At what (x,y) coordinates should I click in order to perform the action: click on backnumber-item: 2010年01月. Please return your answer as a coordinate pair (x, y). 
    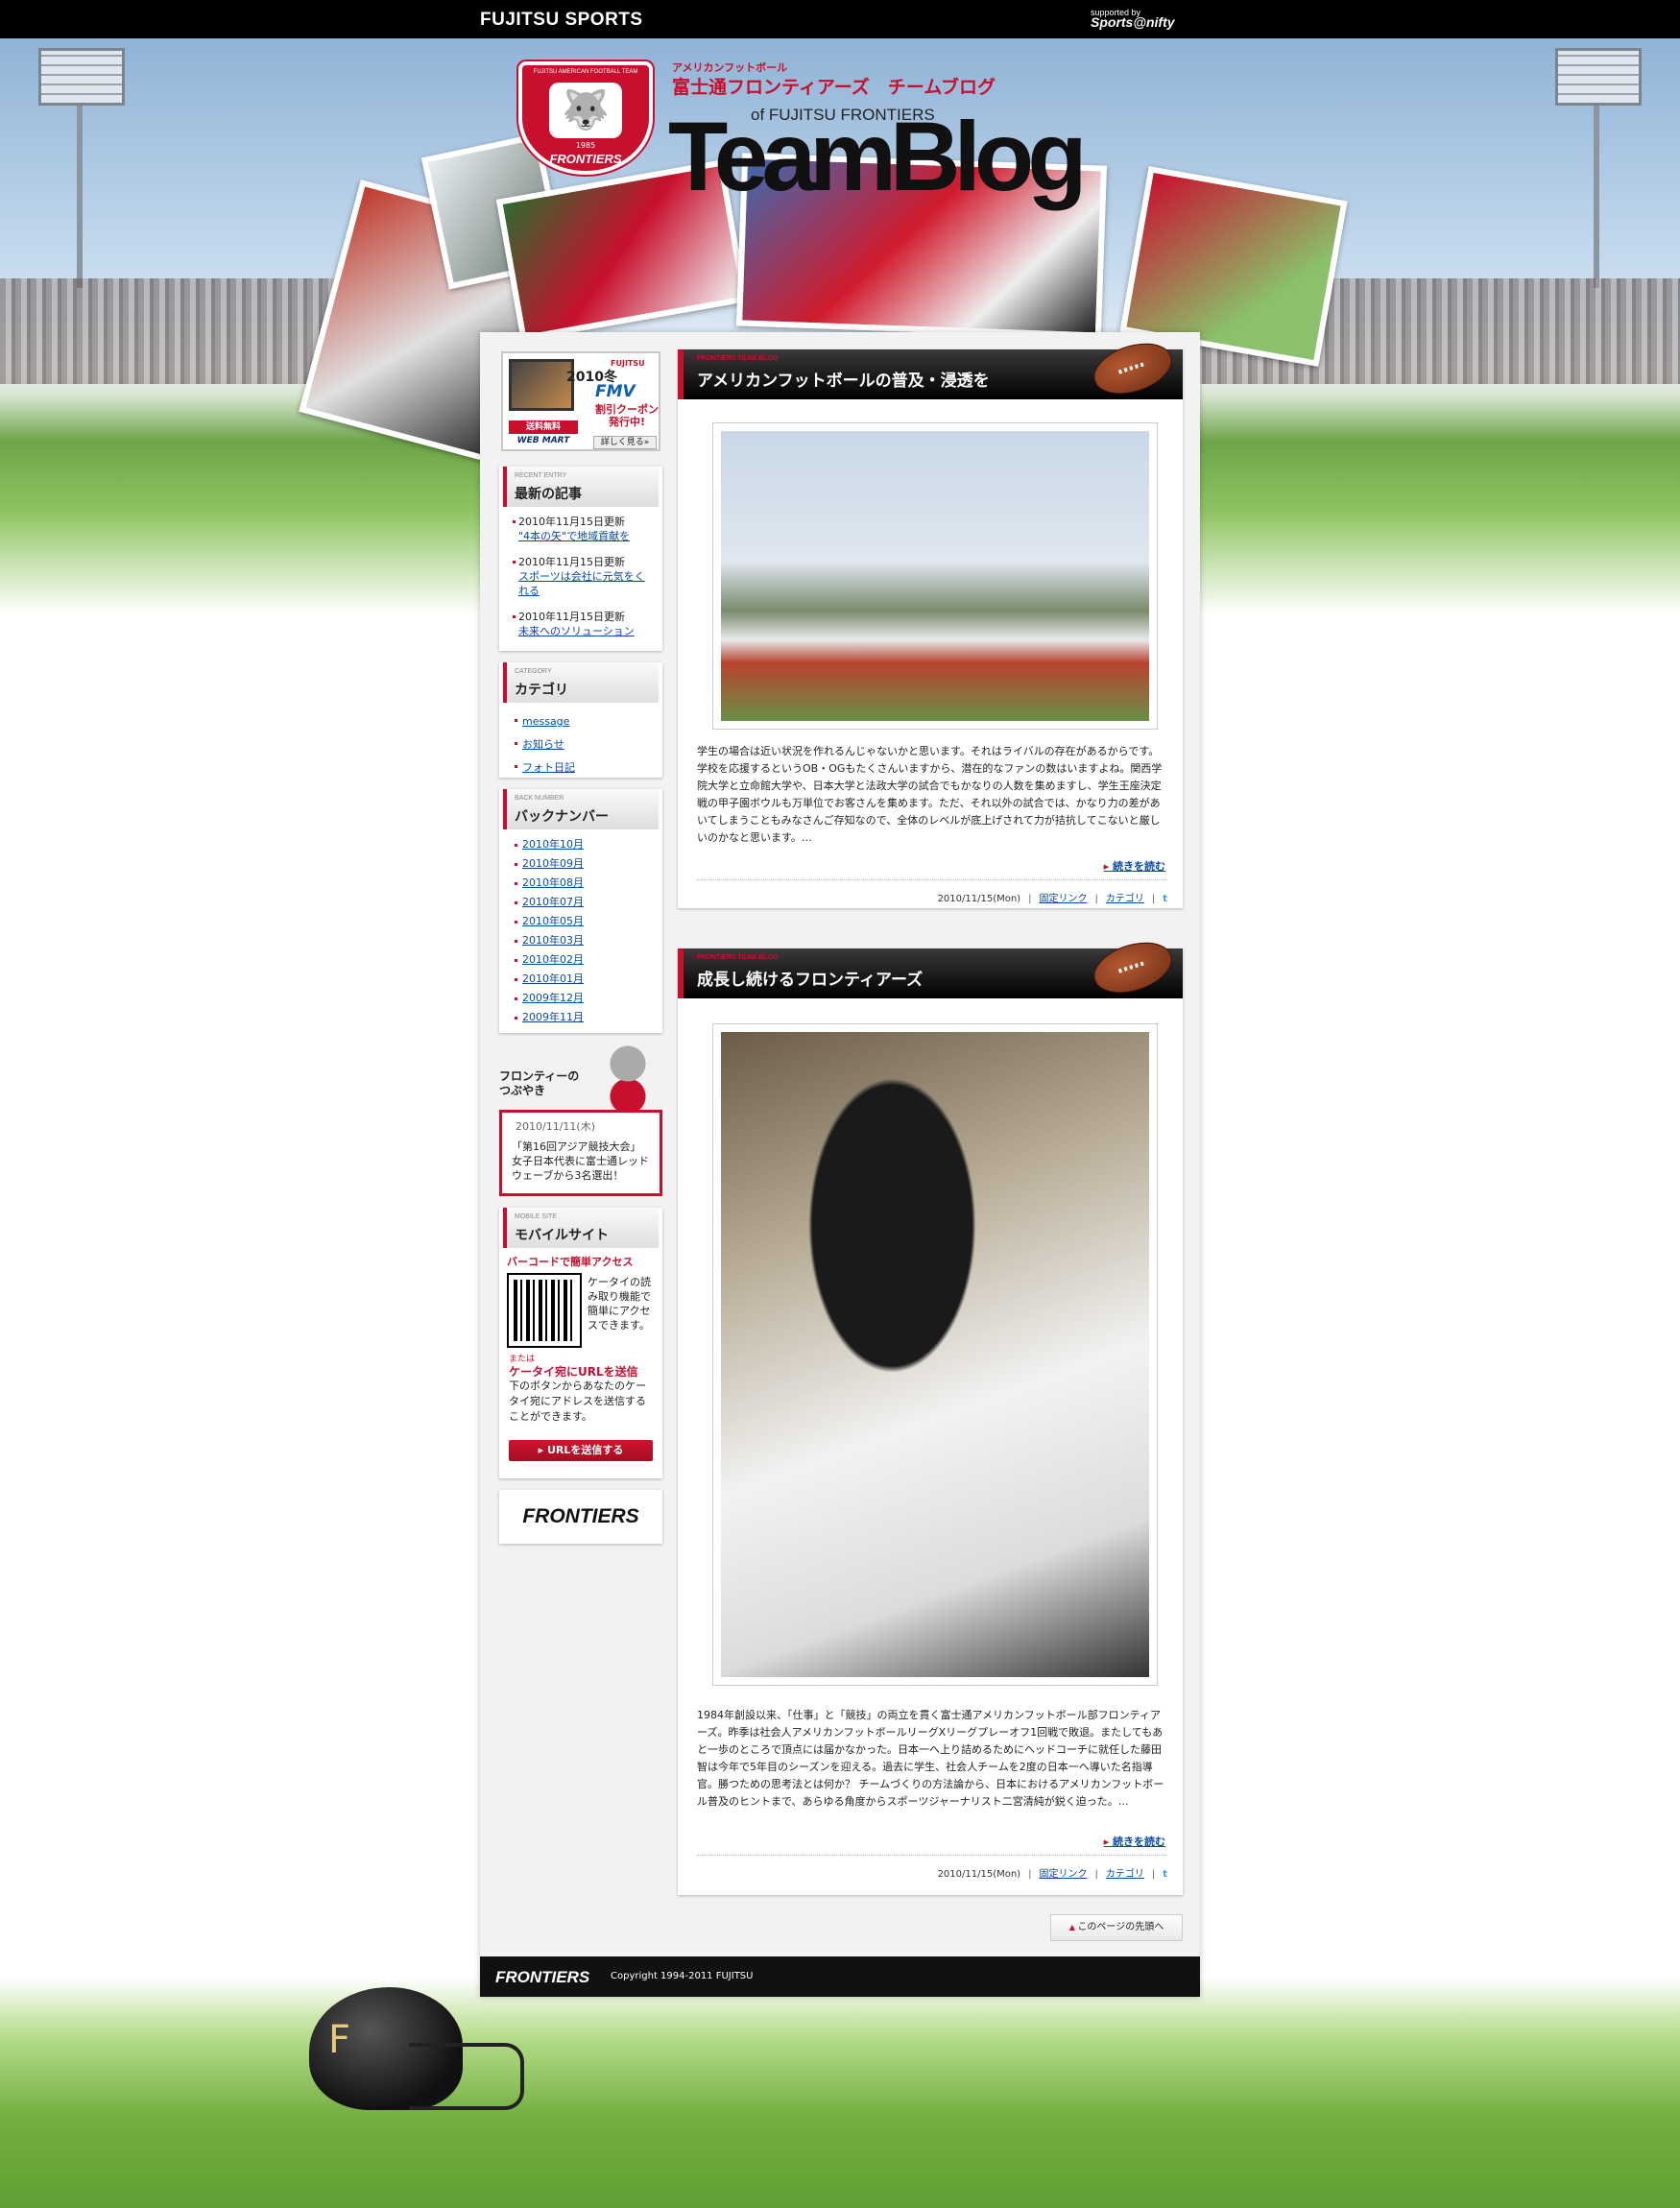
    Looking at the image, I should click on (581, 980).